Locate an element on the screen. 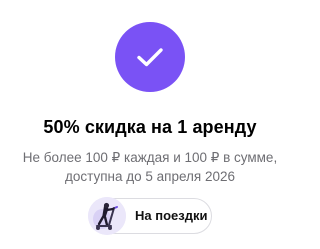  checkmark-icon is located at coordinates (150, 57).